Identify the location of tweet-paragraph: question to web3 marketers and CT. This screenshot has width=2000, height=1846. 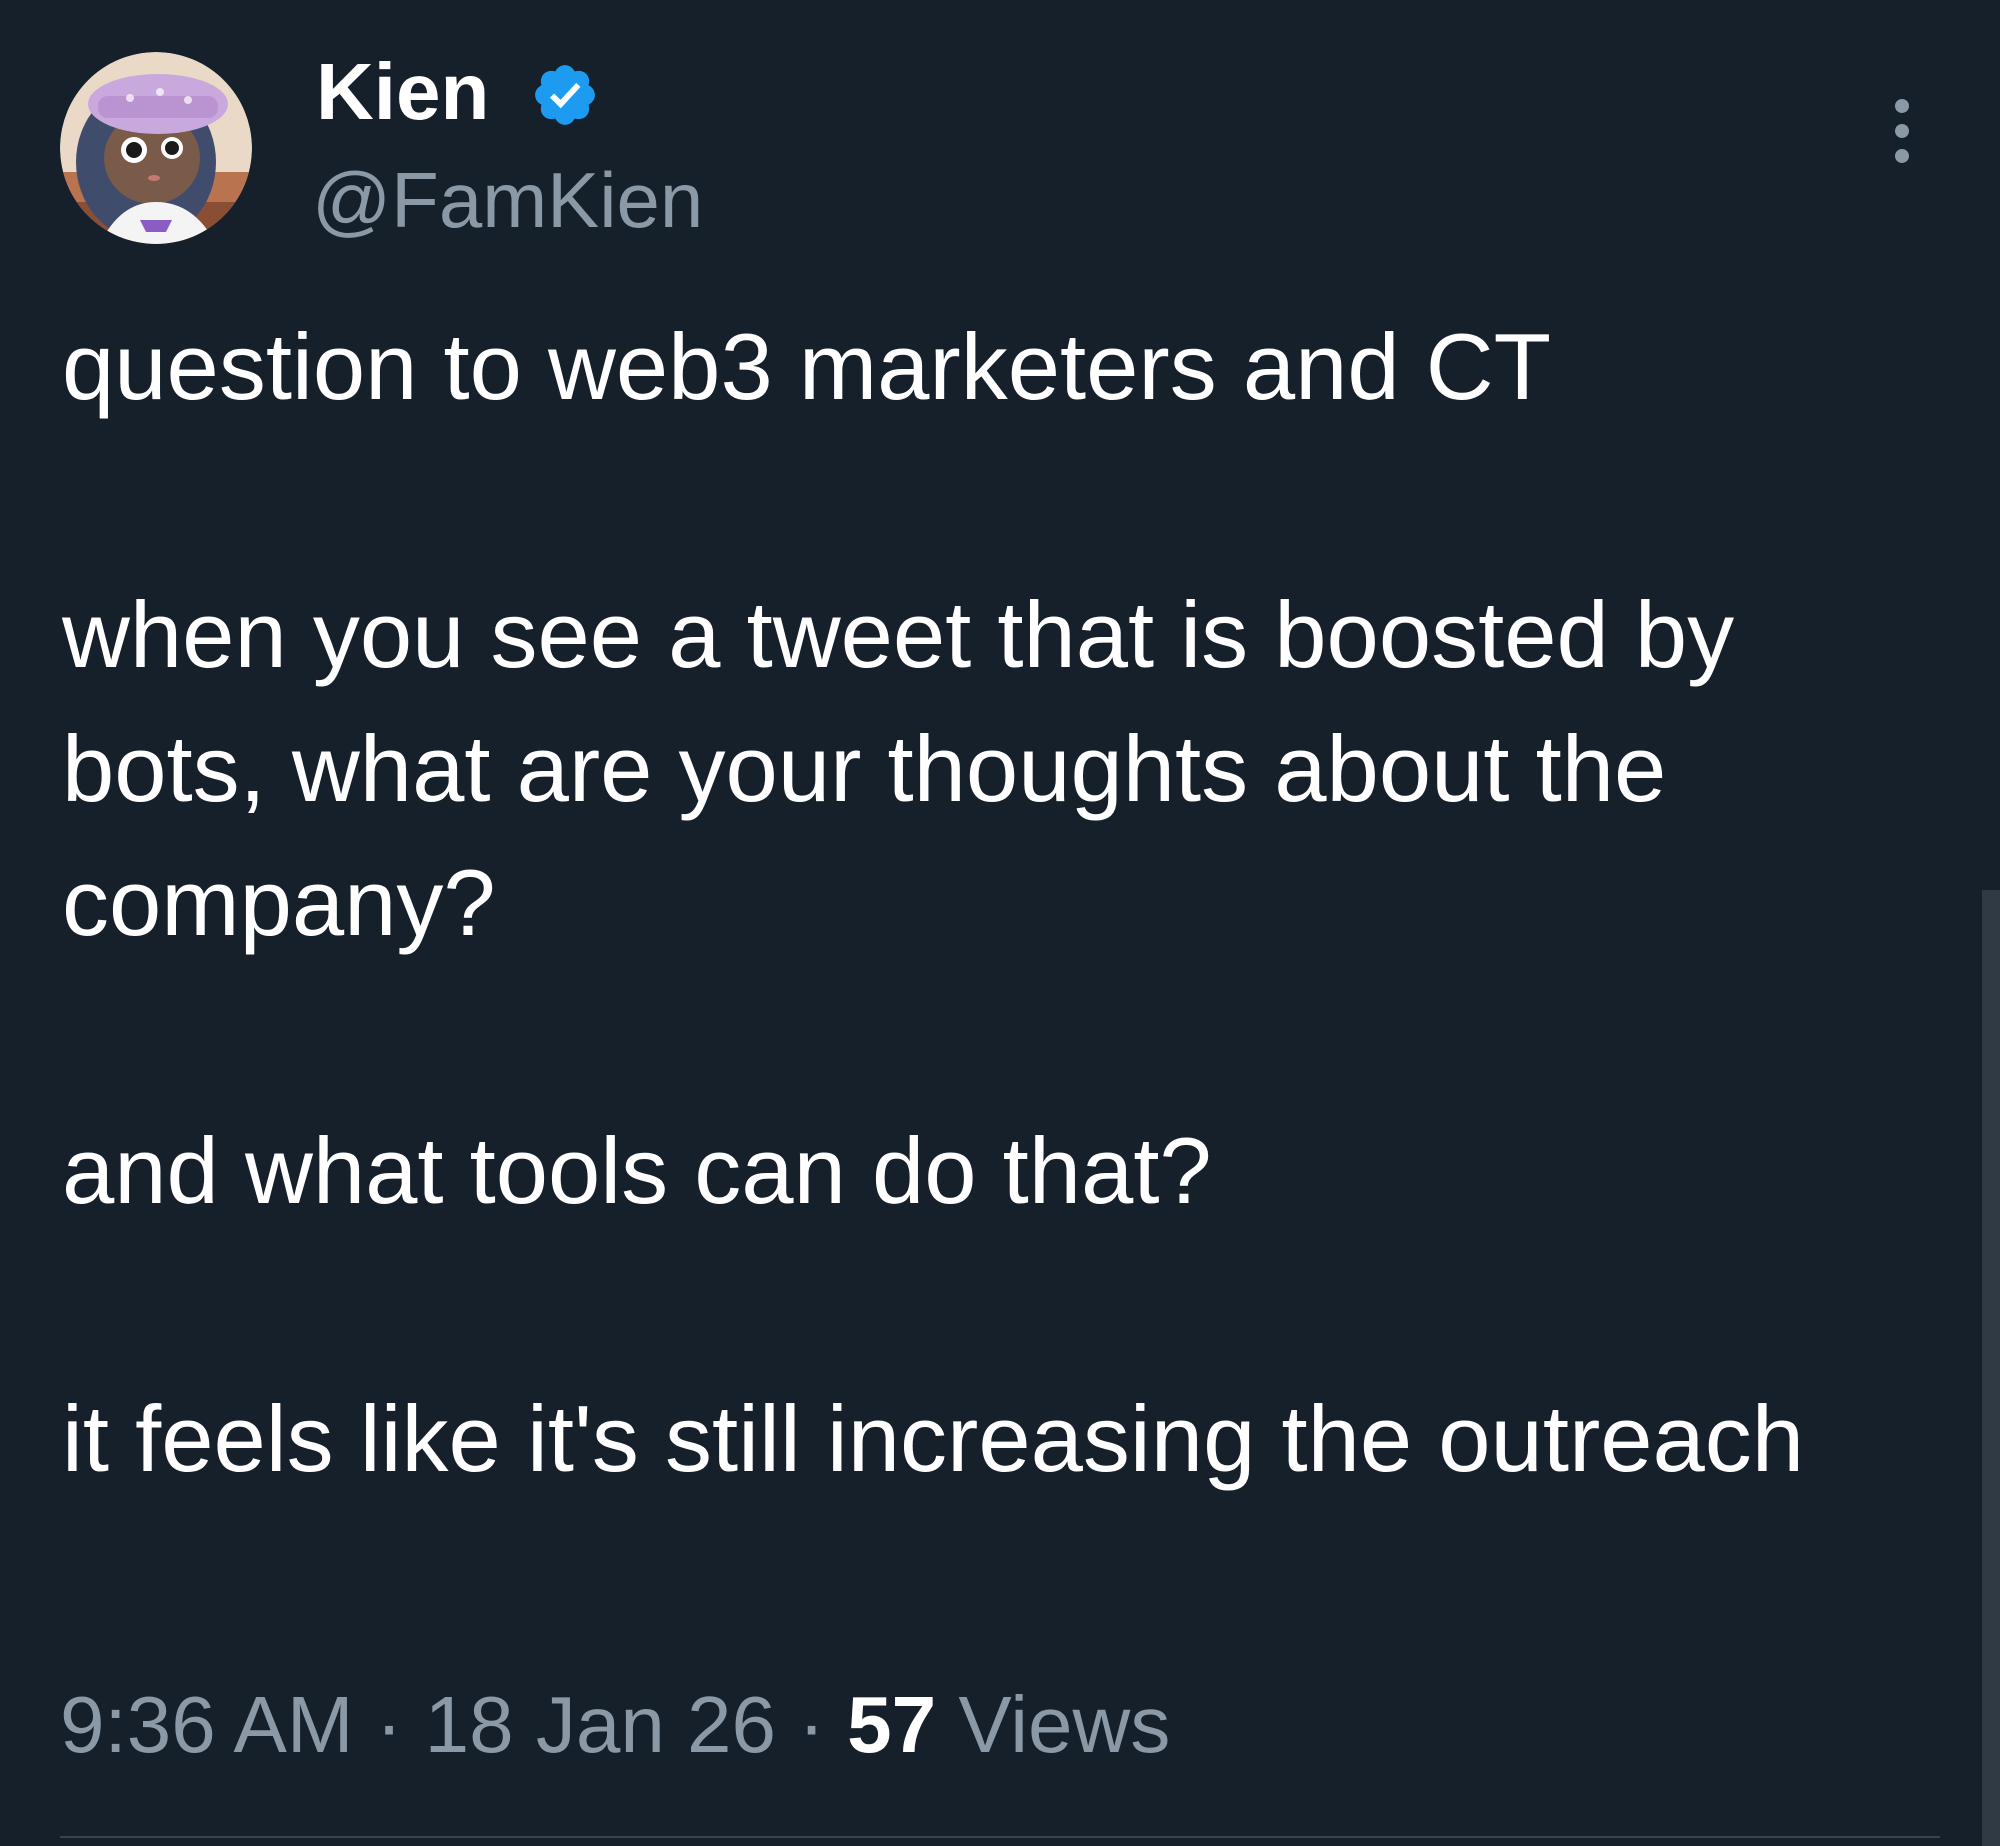
(807, 366).